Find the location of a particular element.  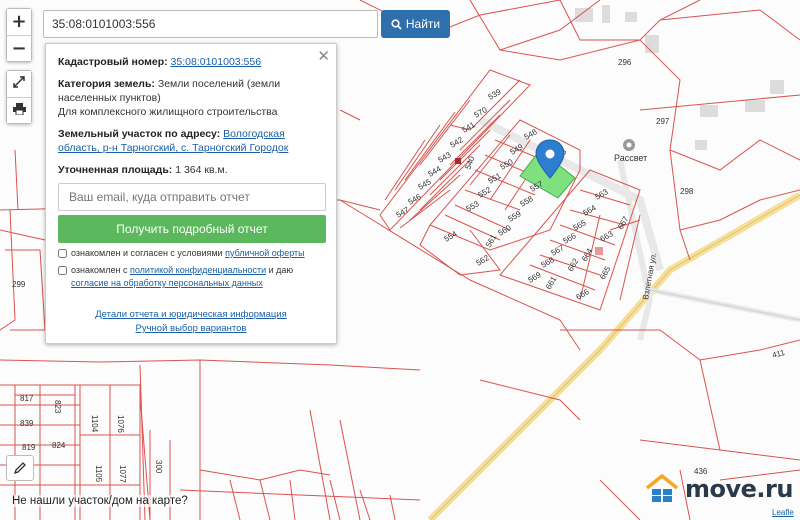

cadastral-search-input is located at coordinates (210, 24).